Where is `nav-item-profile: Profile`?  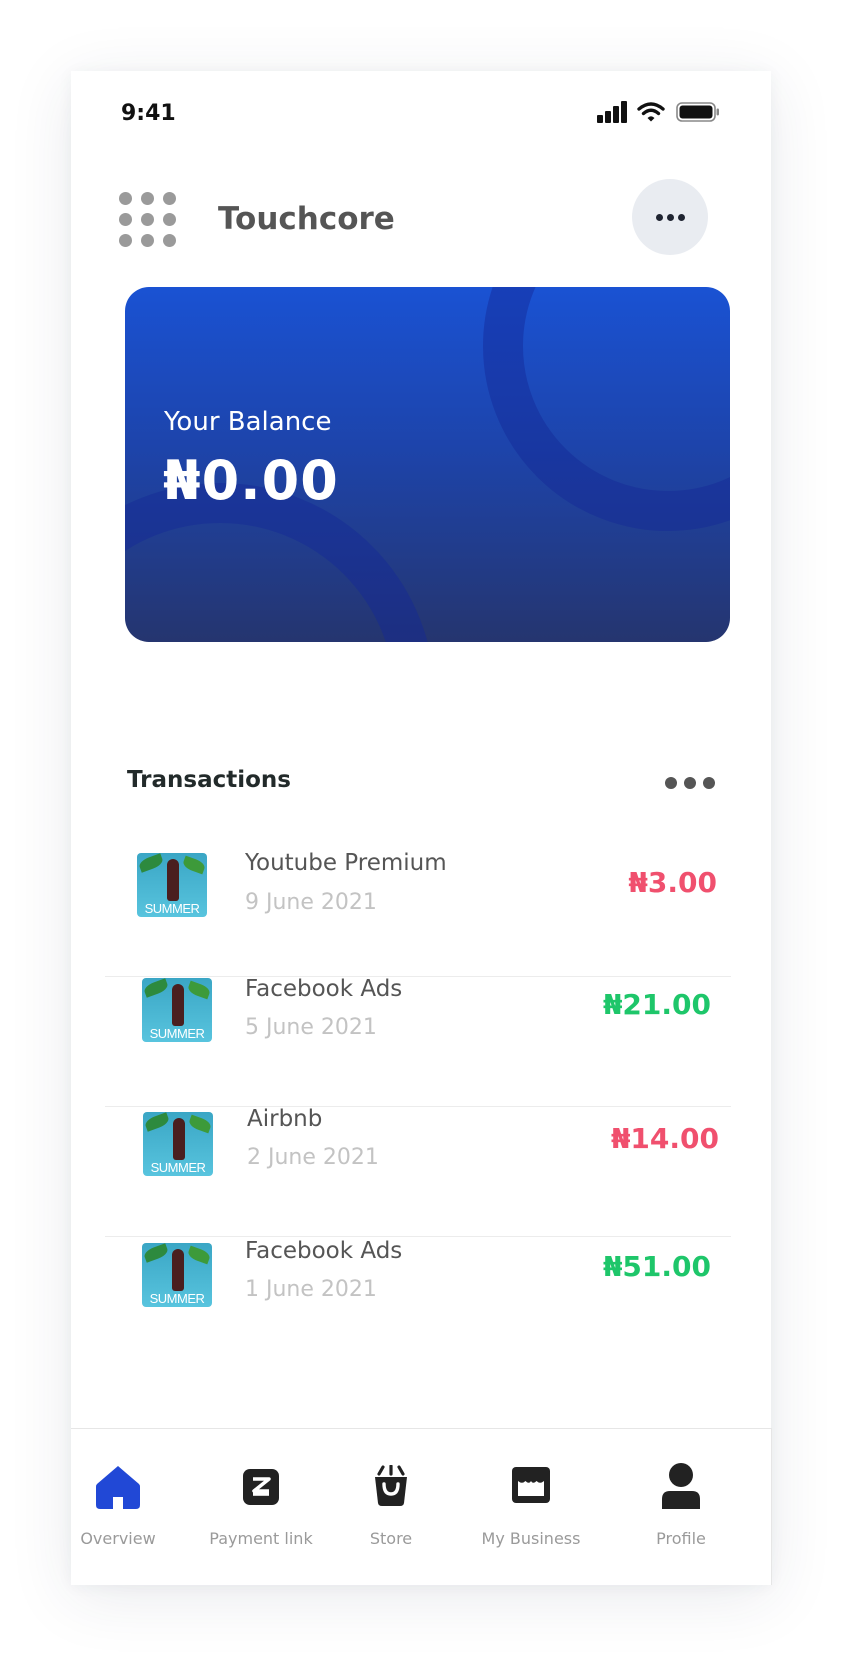
nav-item-profile: Profile is located at coordinates (681, 1507).